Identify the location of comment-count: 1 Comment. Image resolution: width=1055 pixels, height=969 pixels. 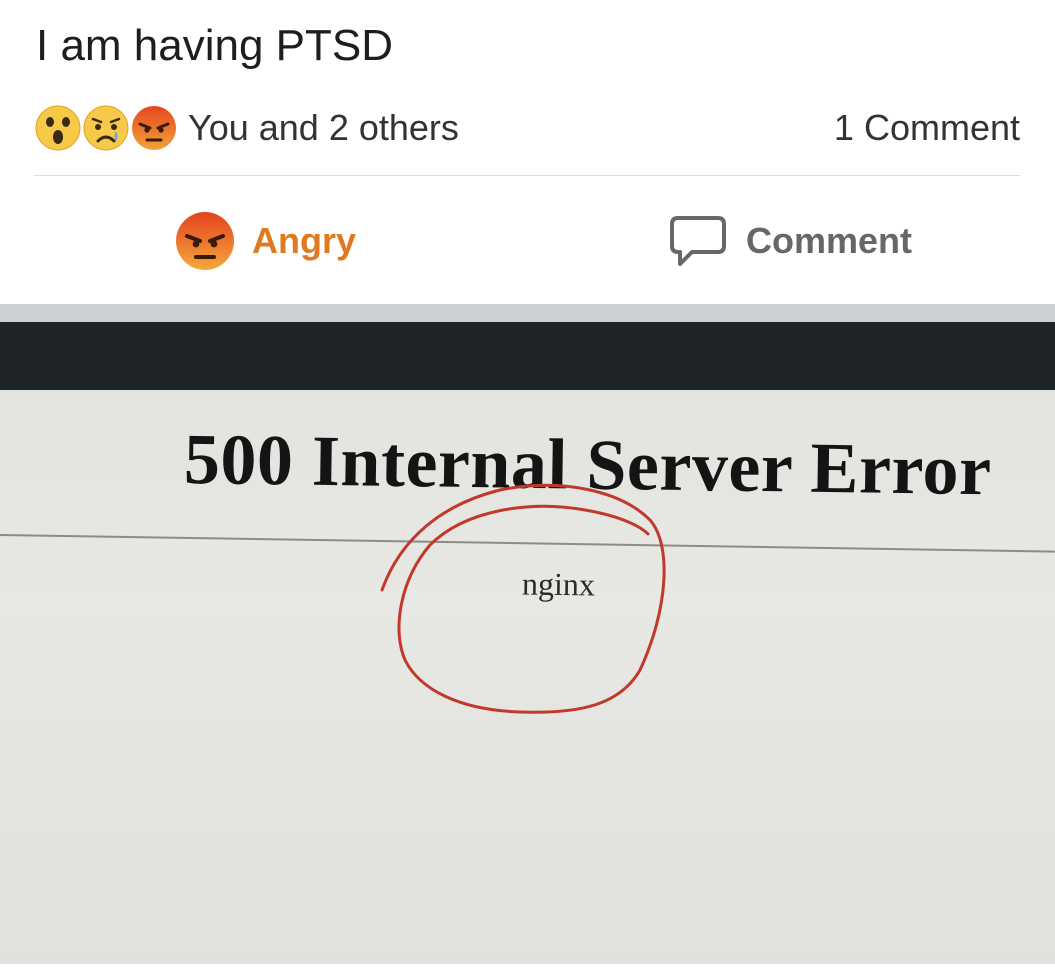
(927, 128).